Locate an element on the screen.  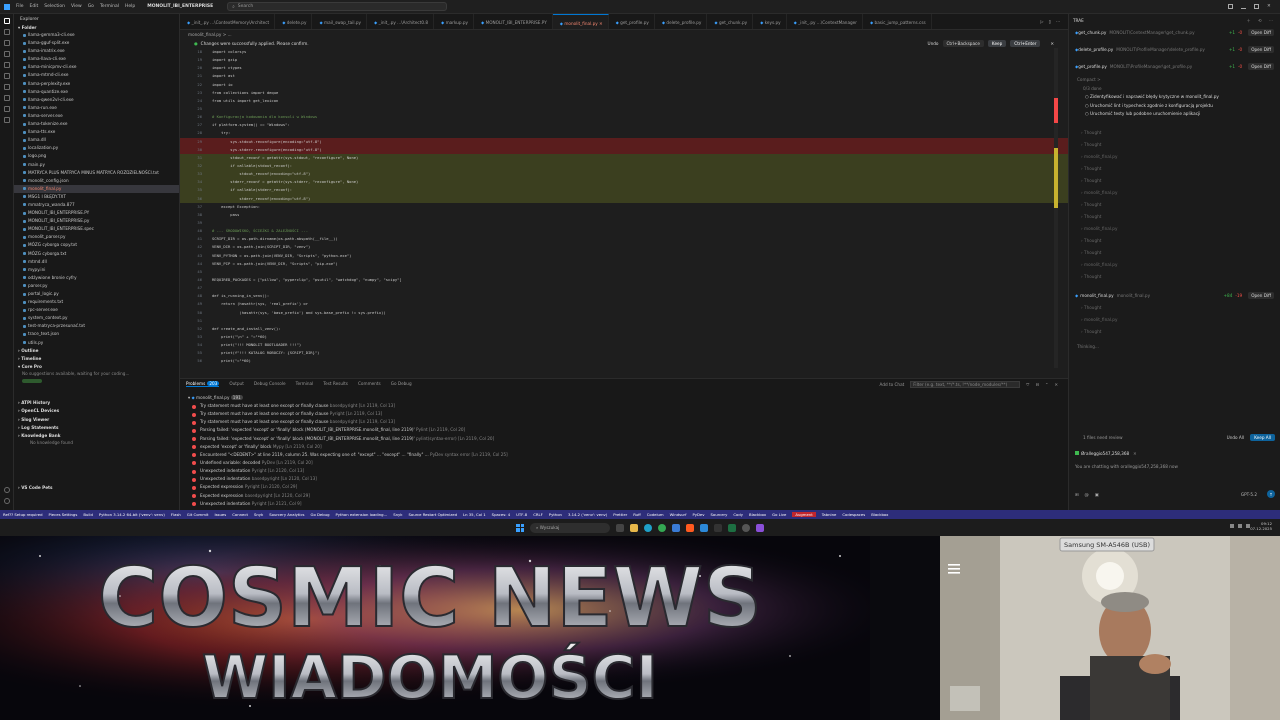
status-item: Sourcery Analytics is located at coordinates (286, 514).